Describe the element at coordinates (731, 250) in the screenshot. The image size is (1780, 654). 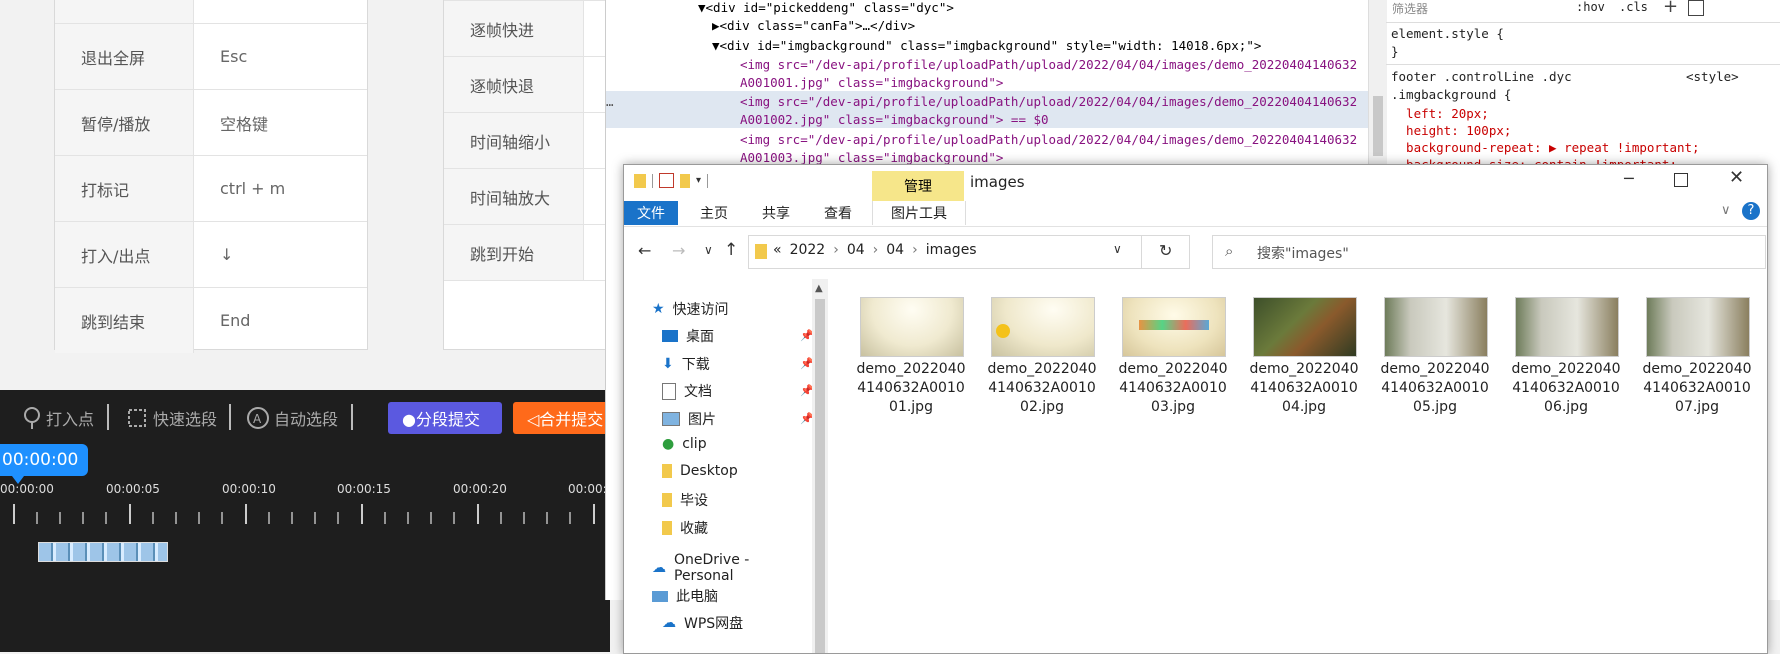
I see `up-arrow-icon: ↑` at that location.